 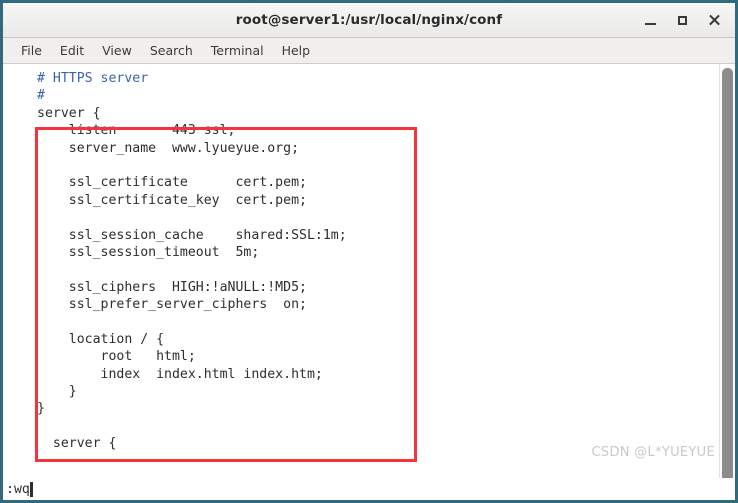 What do you see at coordinates (369, 51) in the screenshot?
I see `menu-bar: File Edit View Search Terminal Help` at bounding box center [369, 51].